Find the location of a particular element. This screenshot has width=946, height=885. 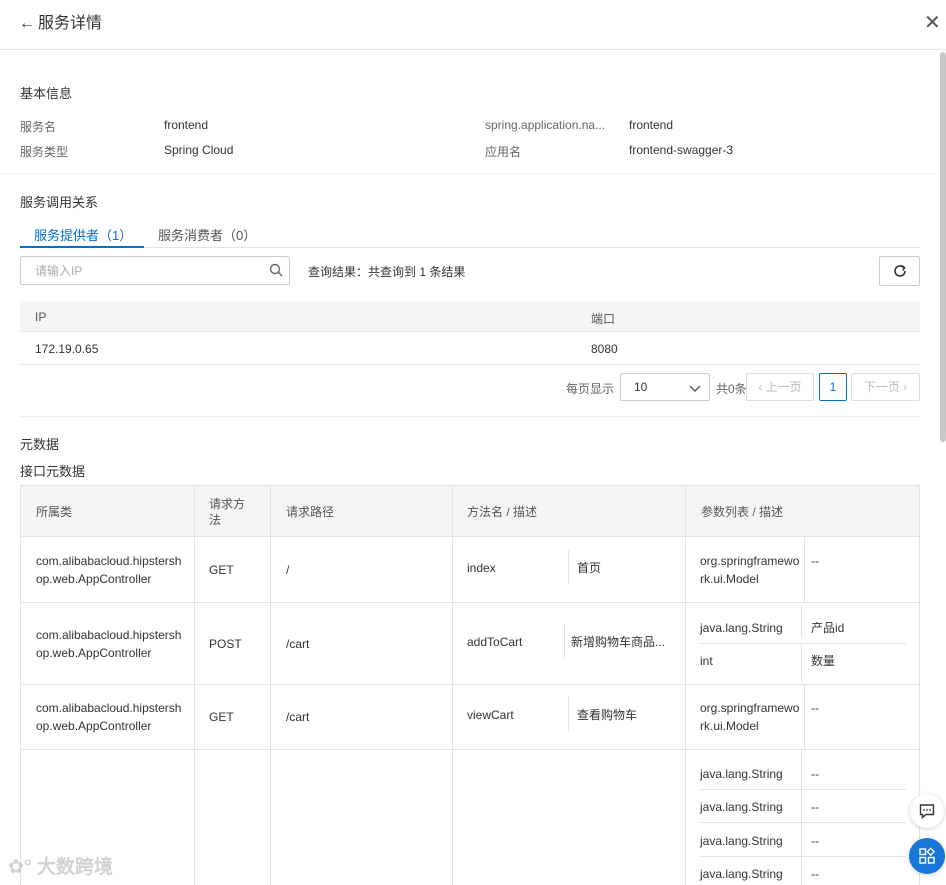

column-header-method: 请求方 法 is located at coordinates (227, 512).